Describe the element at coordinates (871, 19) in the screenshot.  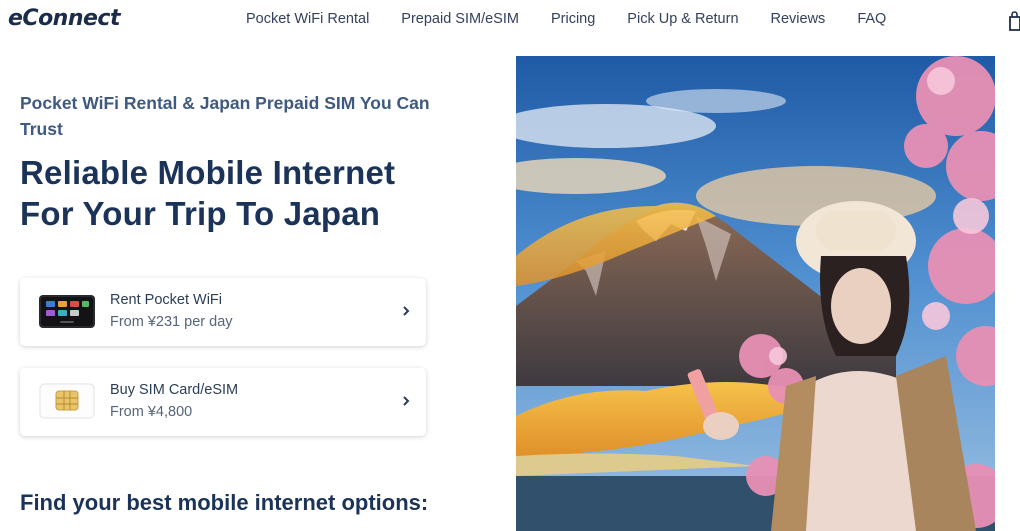
I see `nav-faq: FAQ` at that location.